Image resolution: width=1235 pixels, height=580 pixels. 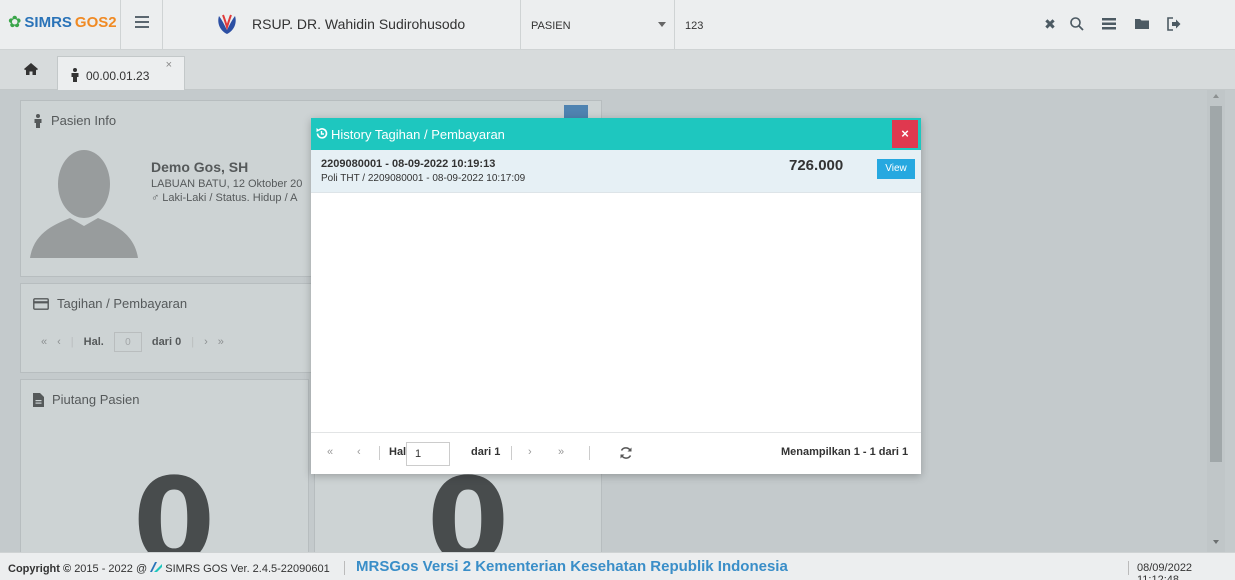 What do you see at coordinates (359, 452) in the screenshot?
I see `prev-page-icon: ‹` at bounding box center [359, 452].